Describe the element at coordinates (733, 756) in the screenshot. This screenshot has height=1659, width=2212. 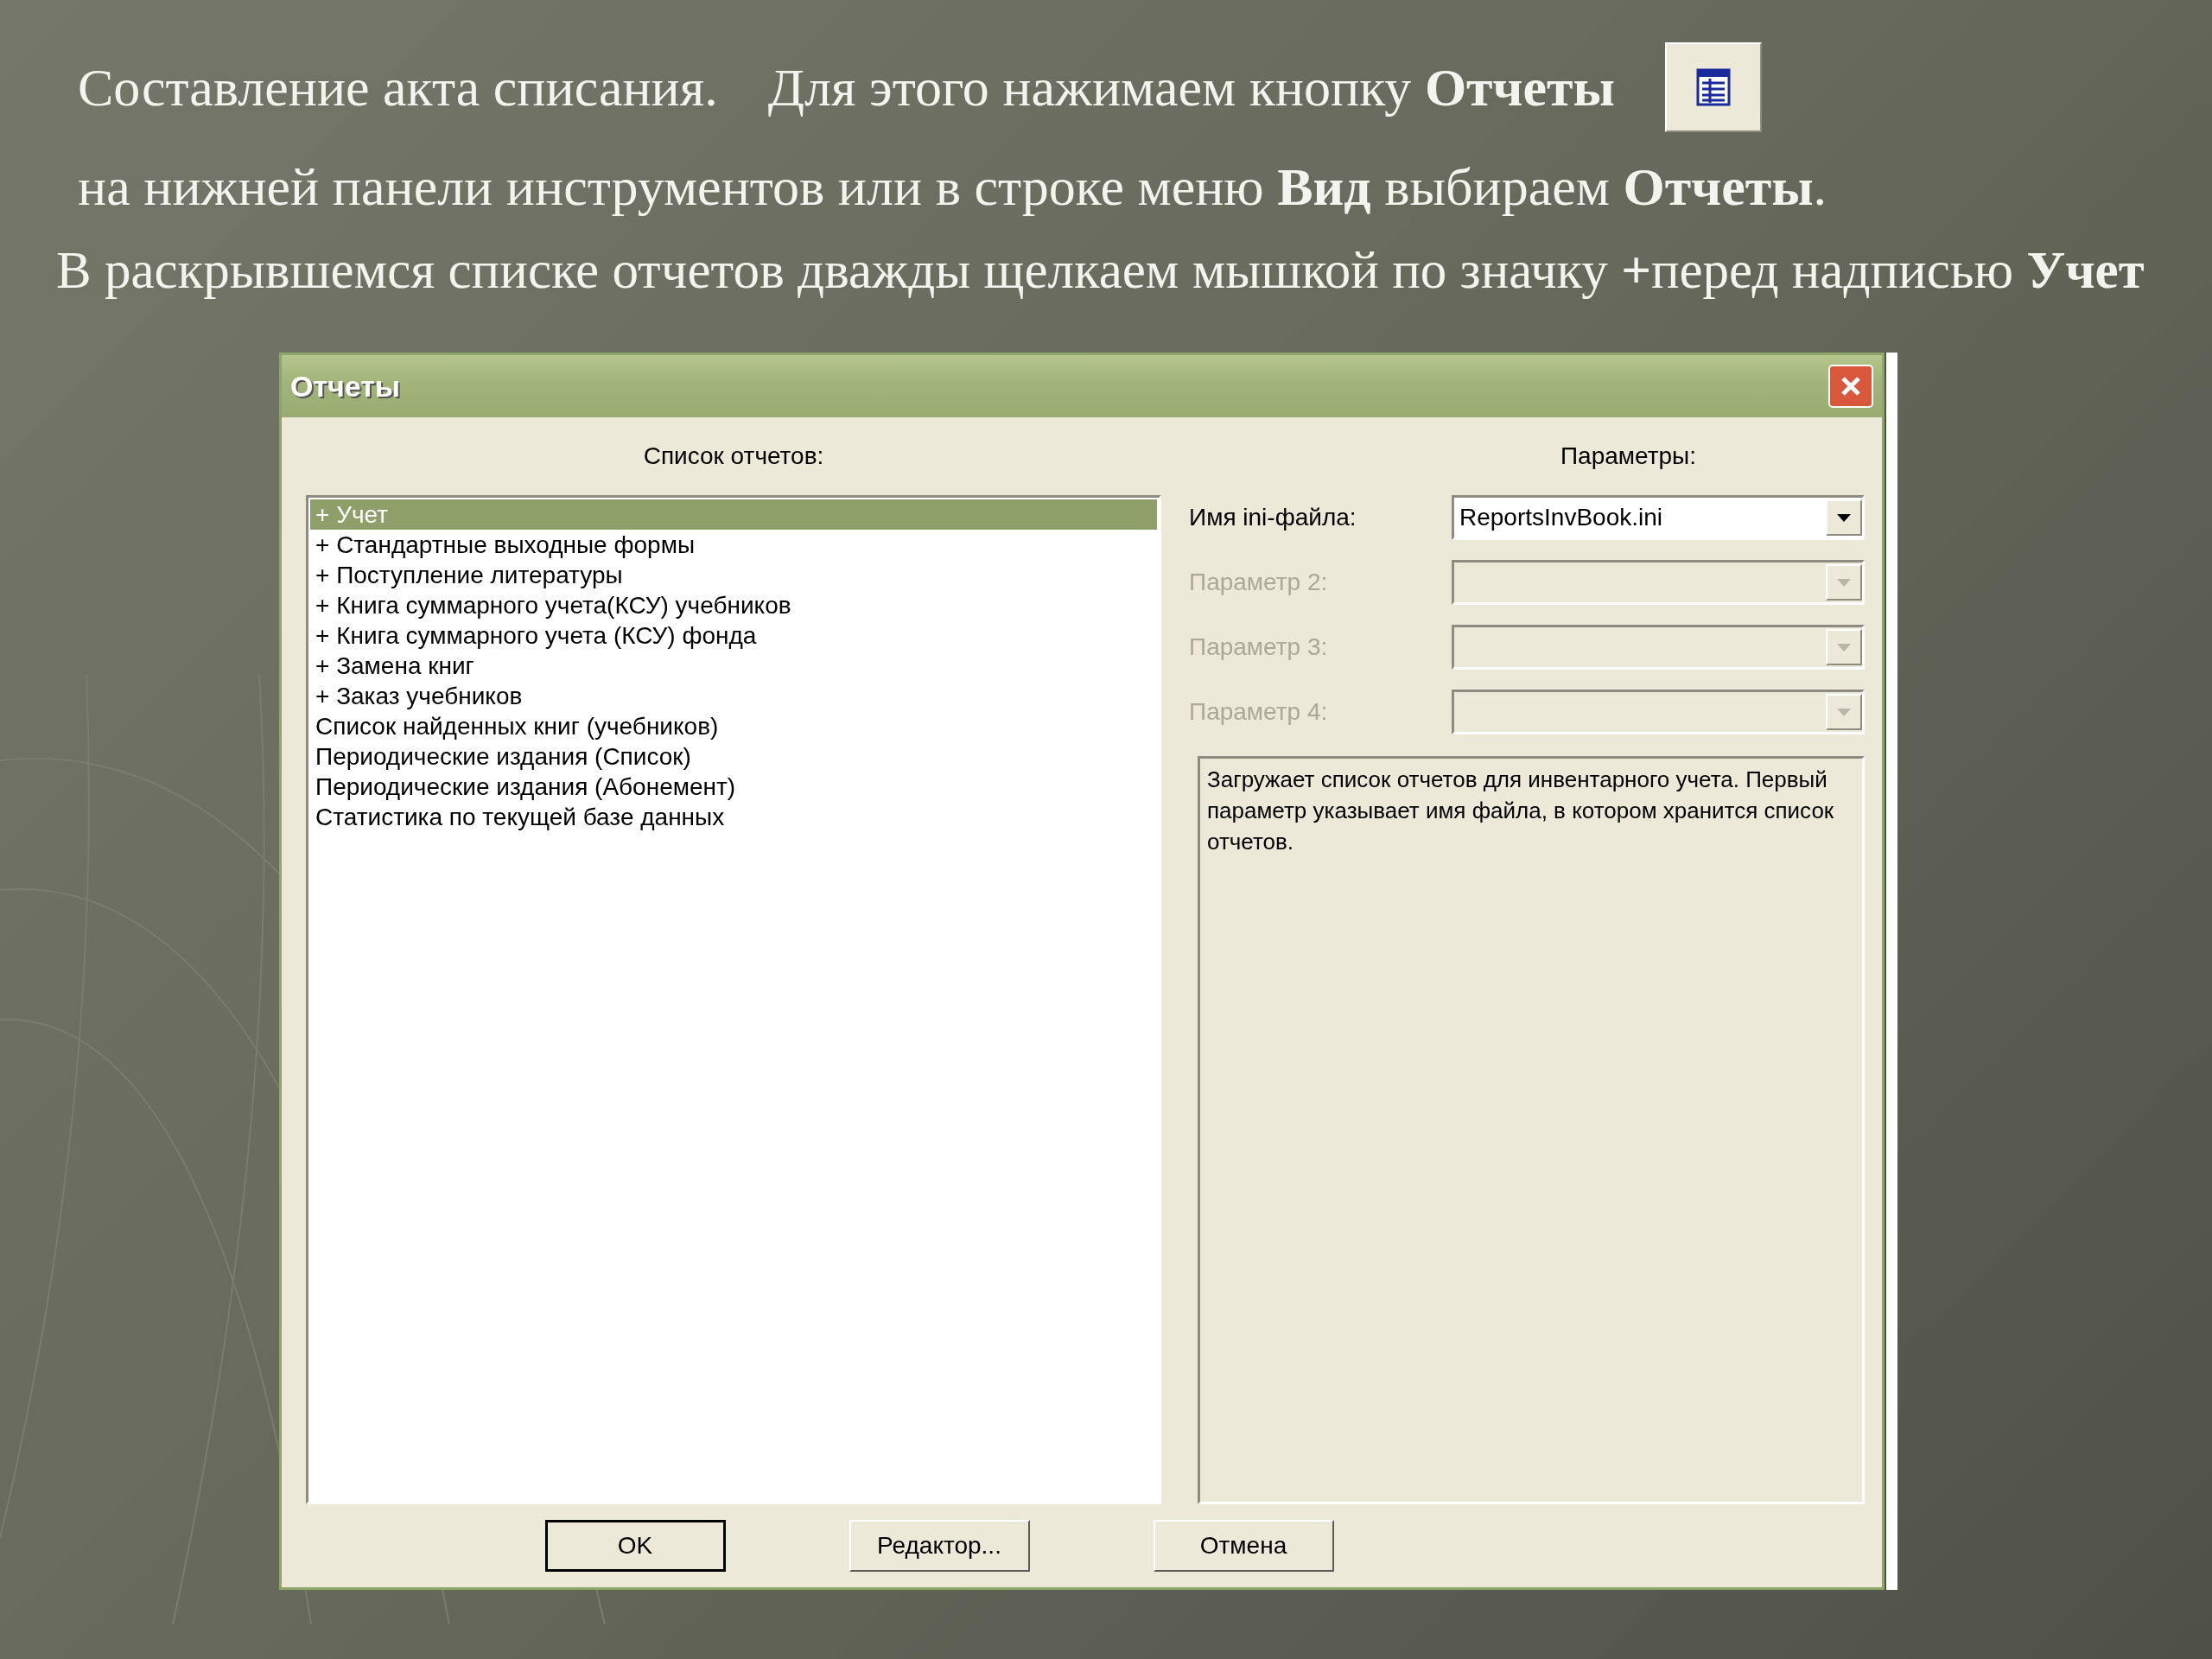
I see `report-item: Периодические издания (Список)` at that location.